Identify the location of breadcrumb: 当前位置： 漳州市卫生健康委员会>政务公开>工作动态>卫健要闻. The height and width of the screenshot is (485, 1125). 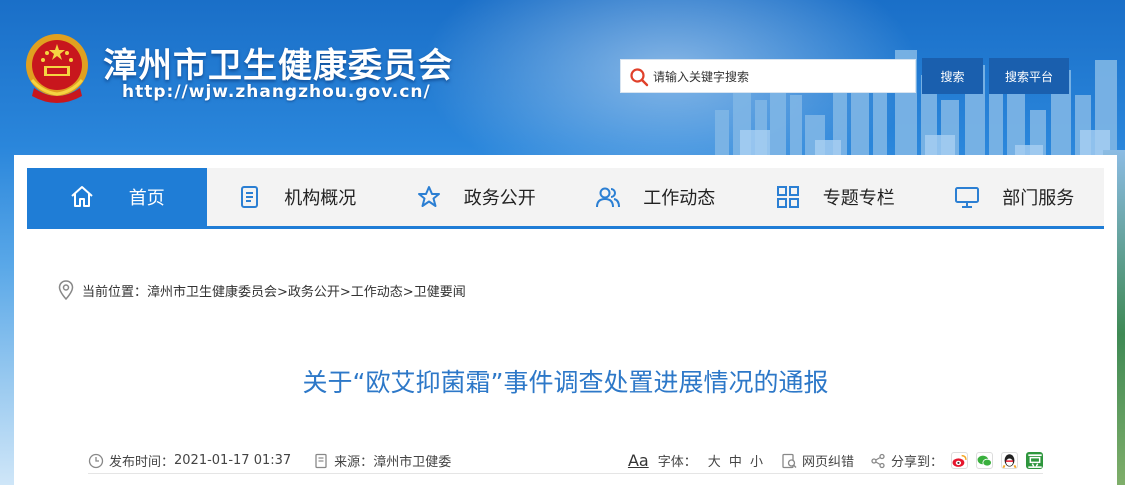
(262, 290).